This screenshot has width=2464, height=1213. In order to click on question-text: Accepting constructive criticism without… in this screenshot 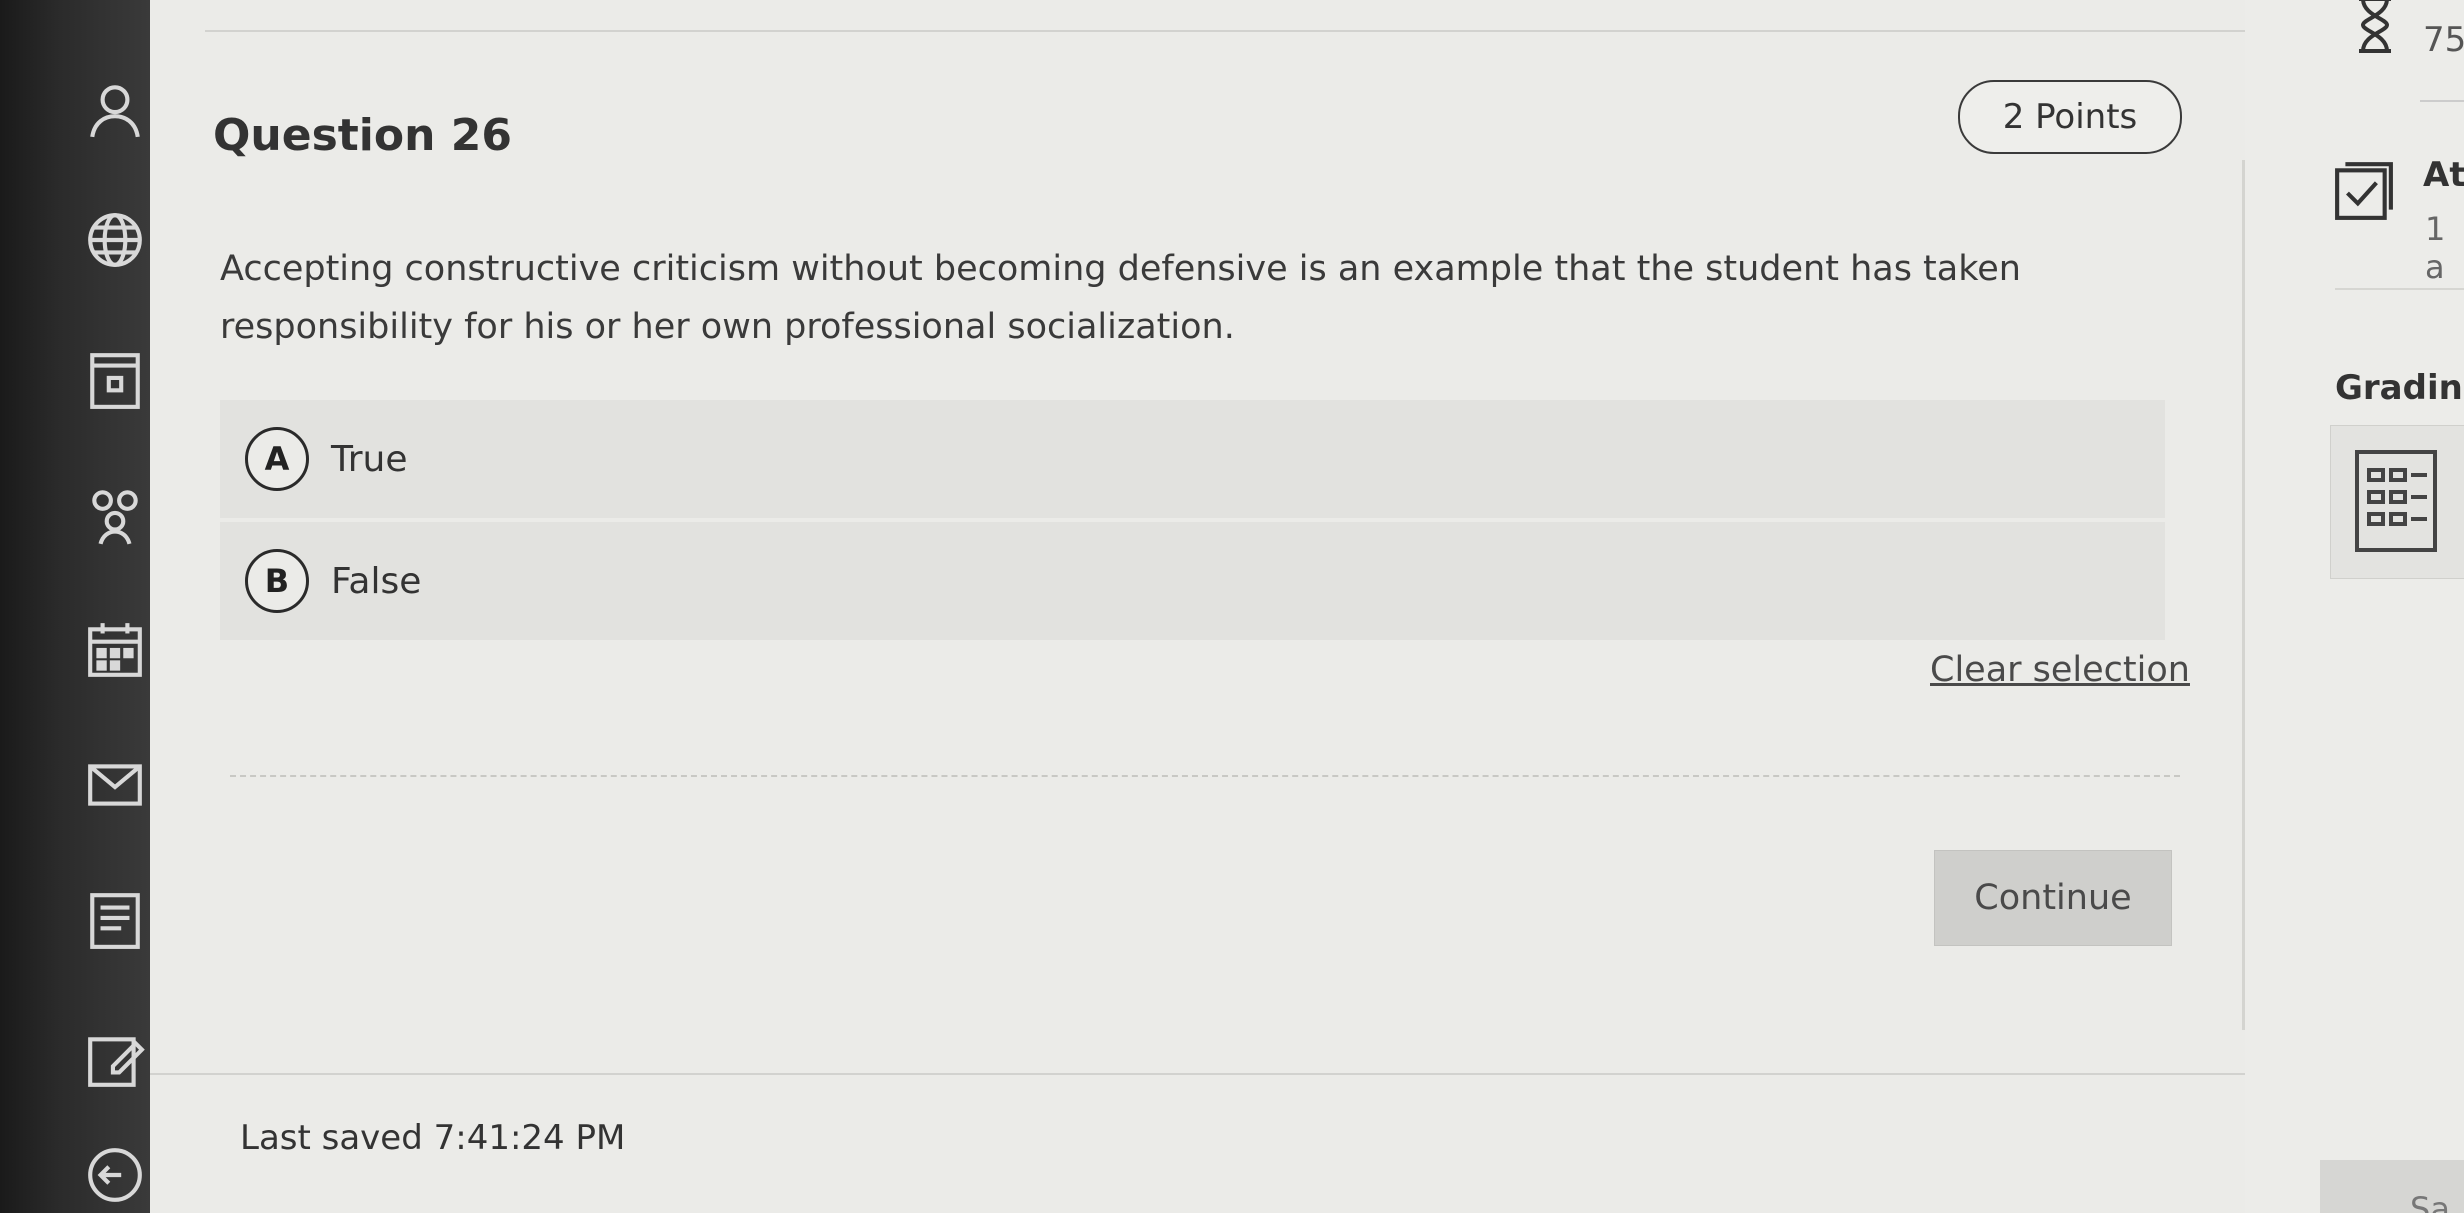, I will do `click(1120, 298)`.